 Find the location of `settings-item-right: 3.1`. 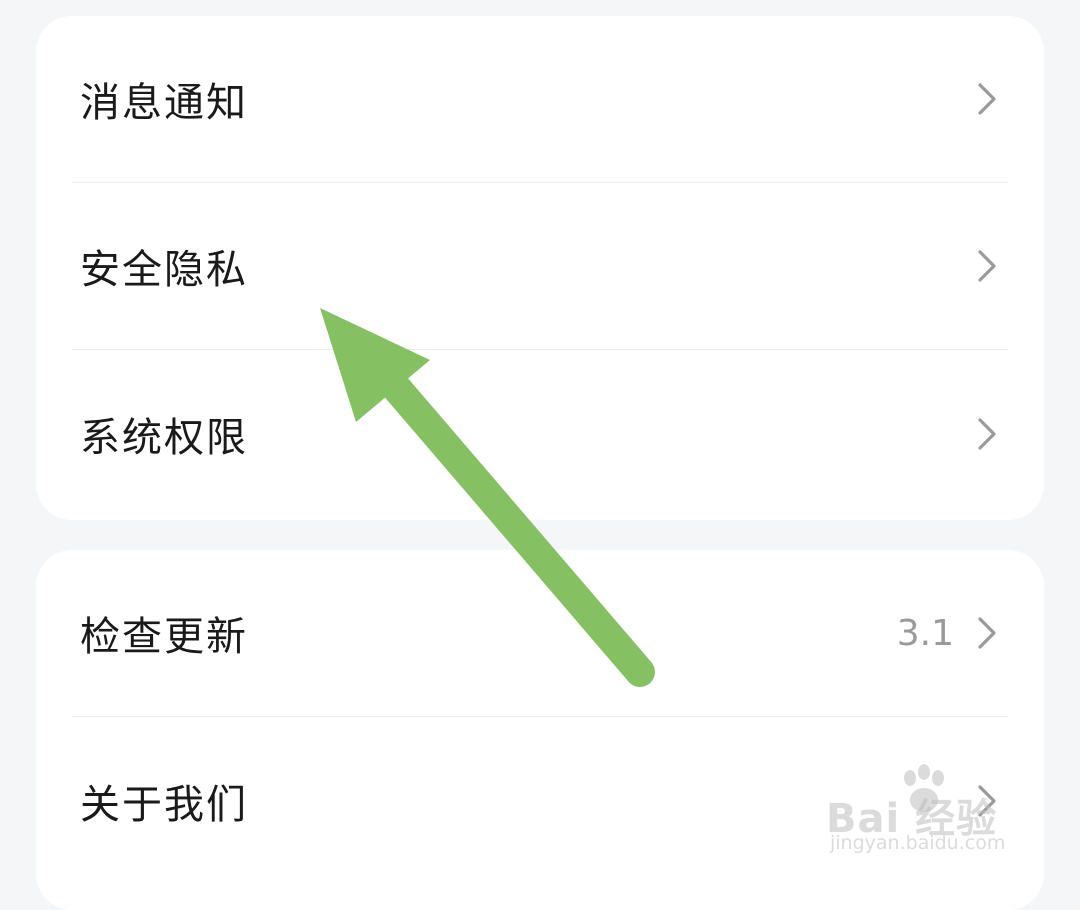

settings-item-right: 3.1 is located at coordinates (947, 633).